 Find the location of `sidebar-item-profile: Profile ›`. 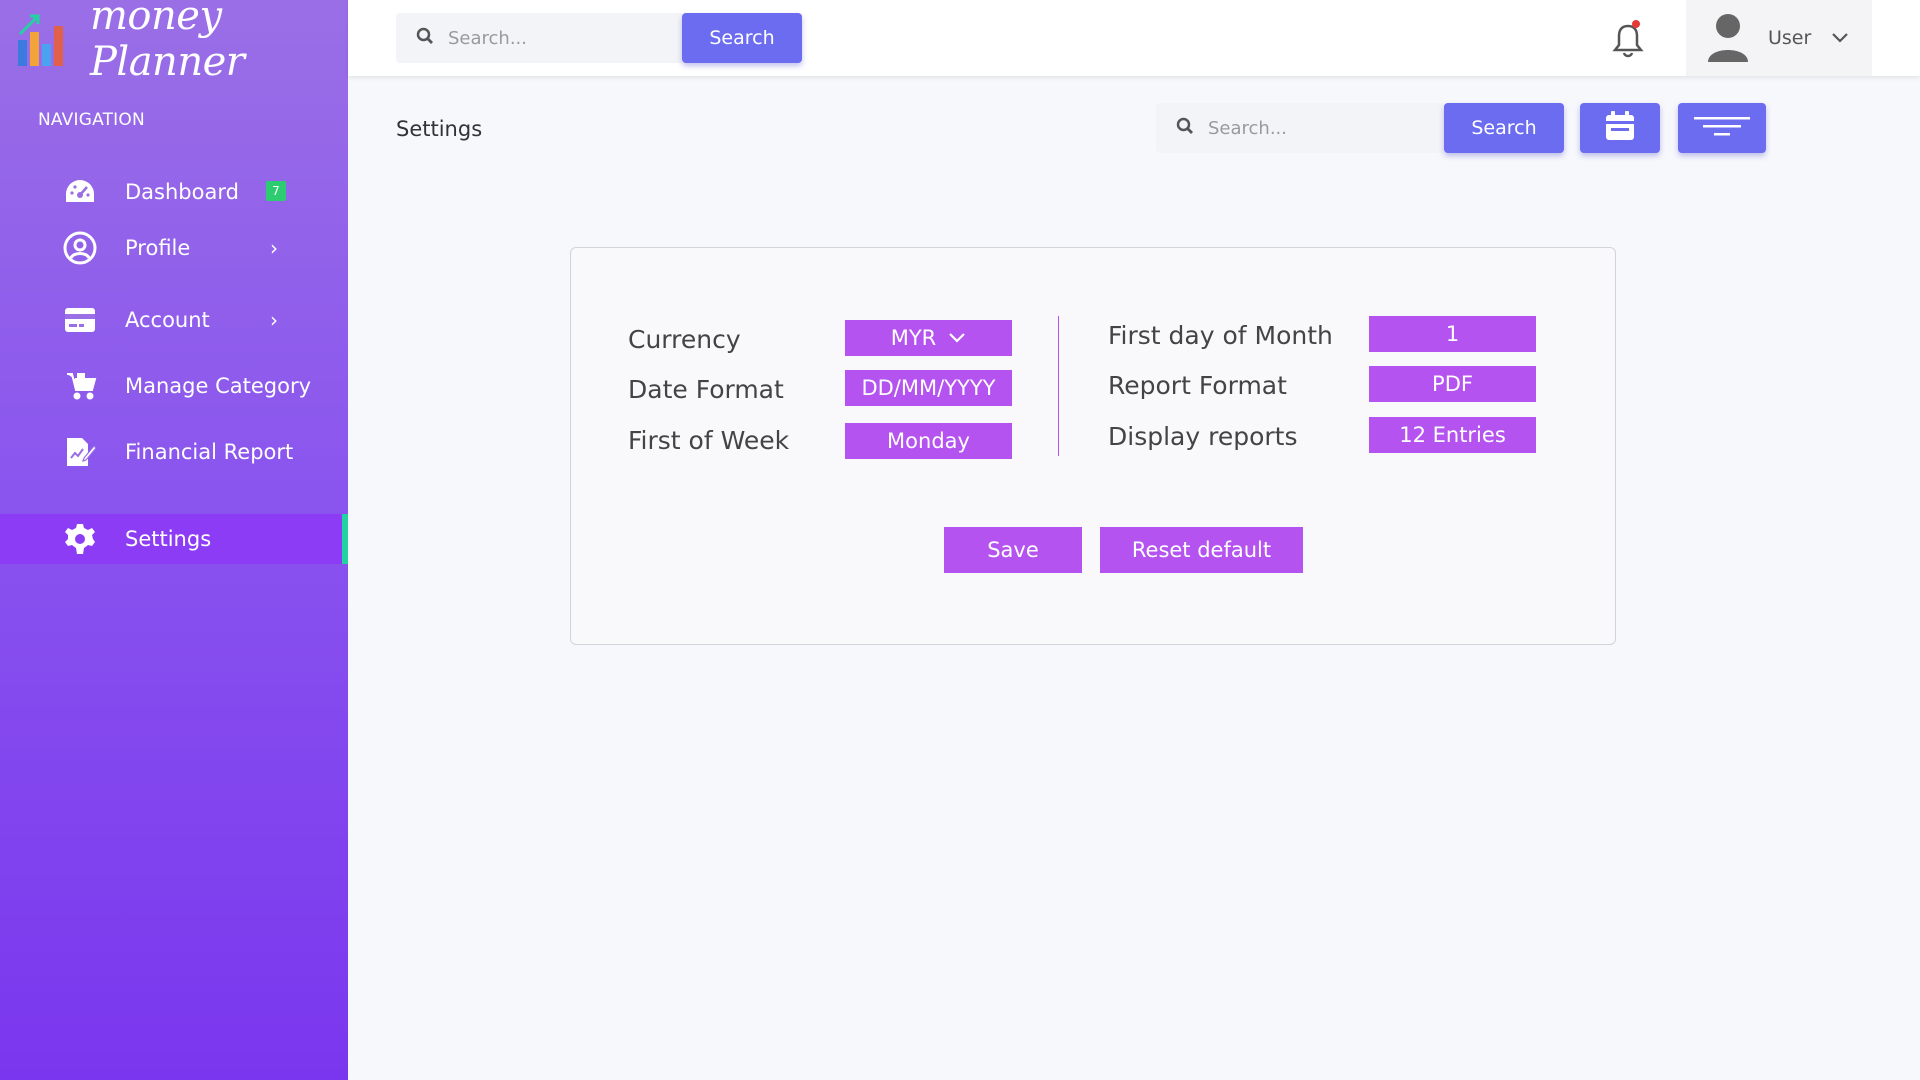

sidebar-item-profile: Profile › is located at coordinates (174, 248).